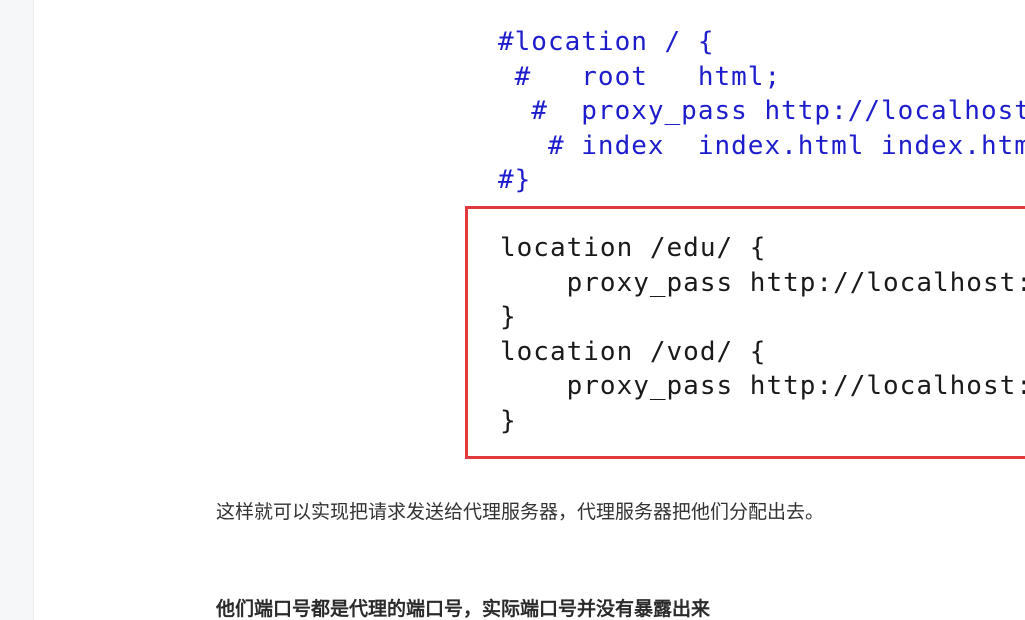  Describe the element at coordinates (508, 421) in the screenshot. I see `code-line-close-vod: }` at that location.